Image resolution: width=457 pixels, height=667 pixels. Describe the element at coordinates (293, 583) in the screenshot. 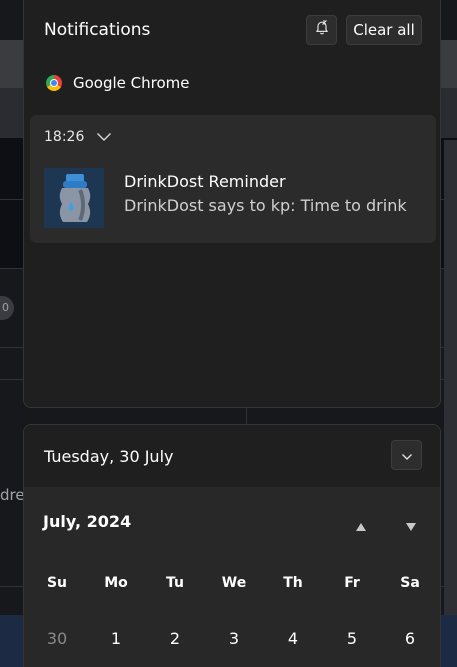

I see `weekday-label: Th` at that location.